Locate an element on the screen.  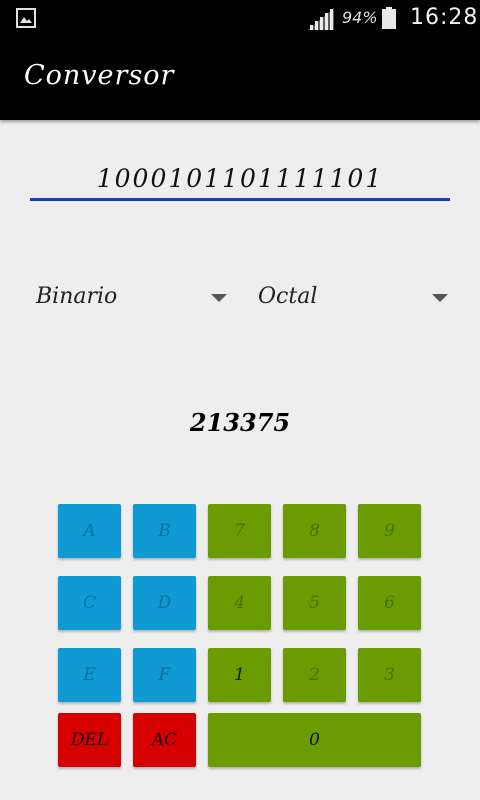
key-2: 2 is located at coordinates (314, 675).